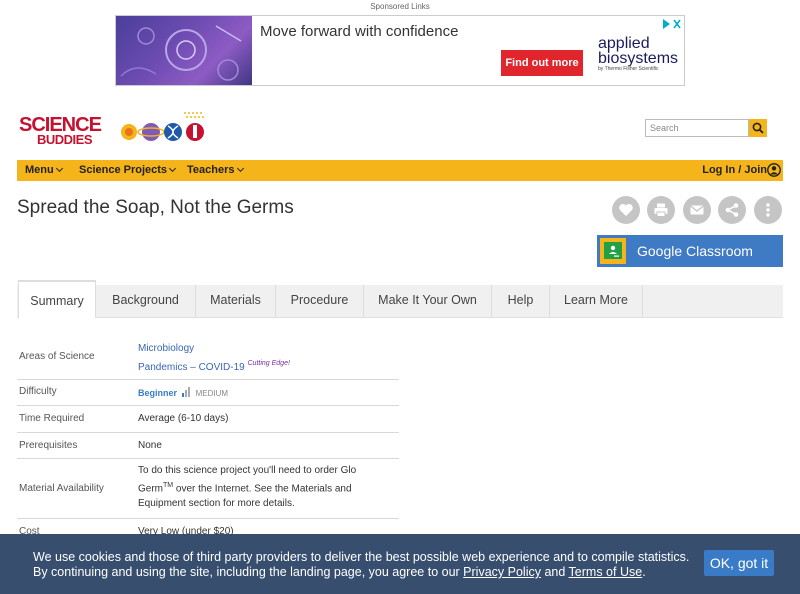  Describe the element at coordinates (734, 170) in the screenshot. I see `login-join-link: Log In / Join` at that location.